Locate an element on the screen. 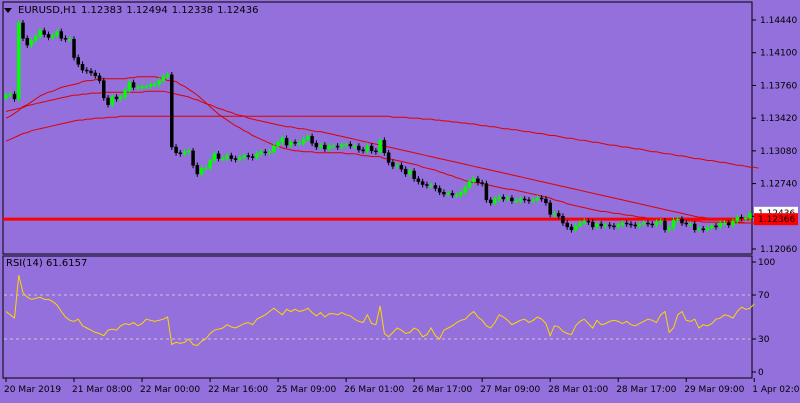  rsi-indicator-label: RSI(14) 61.6157 is located at coordinates (46, 263).